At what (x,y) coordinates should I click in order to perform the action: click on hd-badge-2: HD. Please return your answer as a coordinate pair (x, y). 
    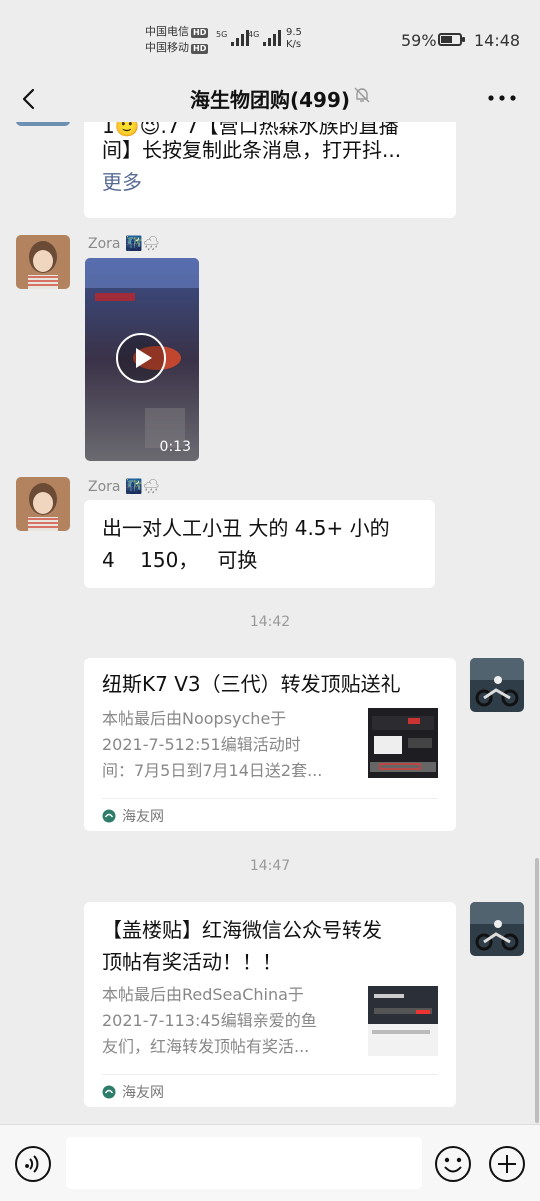
    Looking at the image, I should click on (200, 49).